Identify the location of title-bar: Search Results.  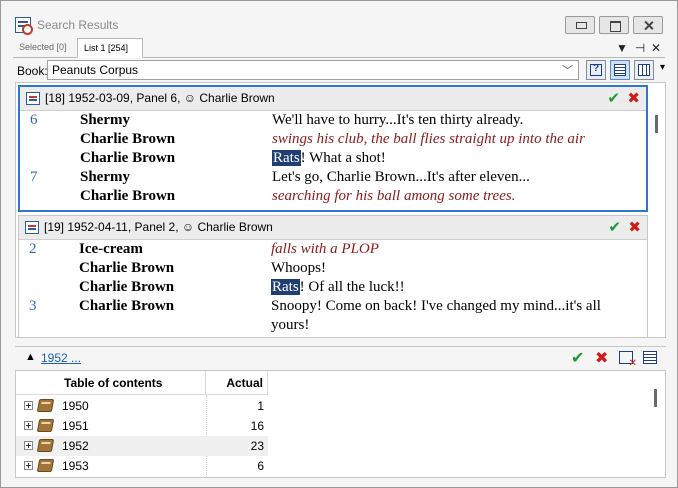
(339, 19).